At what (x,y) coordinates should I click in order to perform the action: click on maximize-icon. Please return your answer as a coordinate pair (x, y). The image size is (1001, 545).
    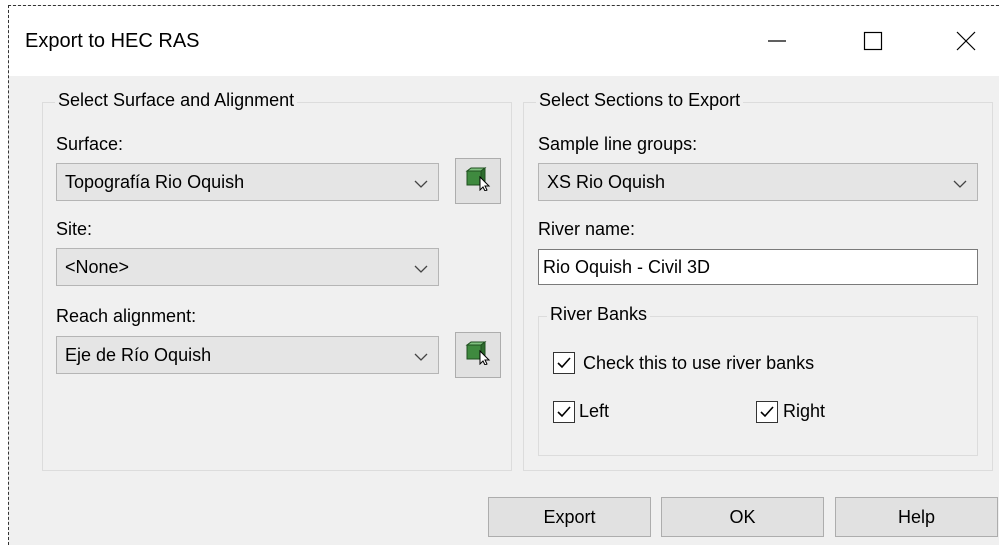
    Looking at the image, I should click on (873, 41).